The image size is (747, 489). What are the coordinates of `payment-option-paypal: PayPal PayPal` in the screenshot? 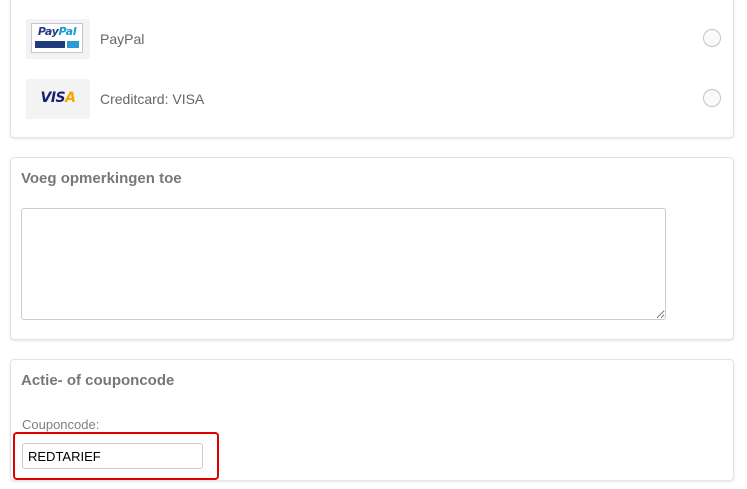 It's located at (373, 39).